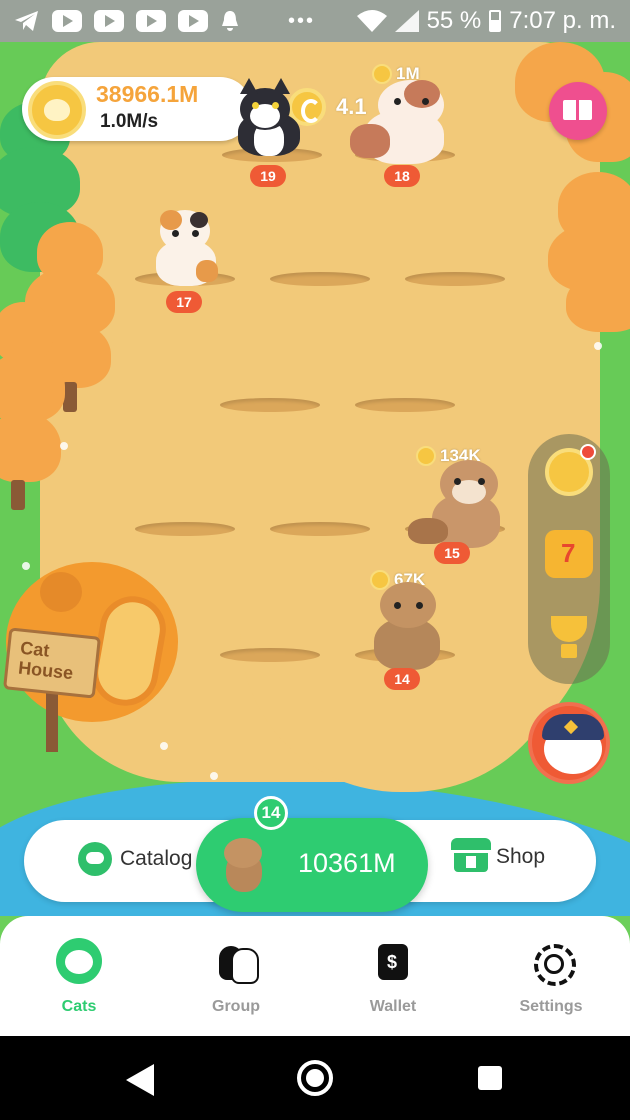 This screenshot has height=1120, width=630. Describe the element at coordinates (371, 21) in the screenshot. I see `wifi-icon` at that location.